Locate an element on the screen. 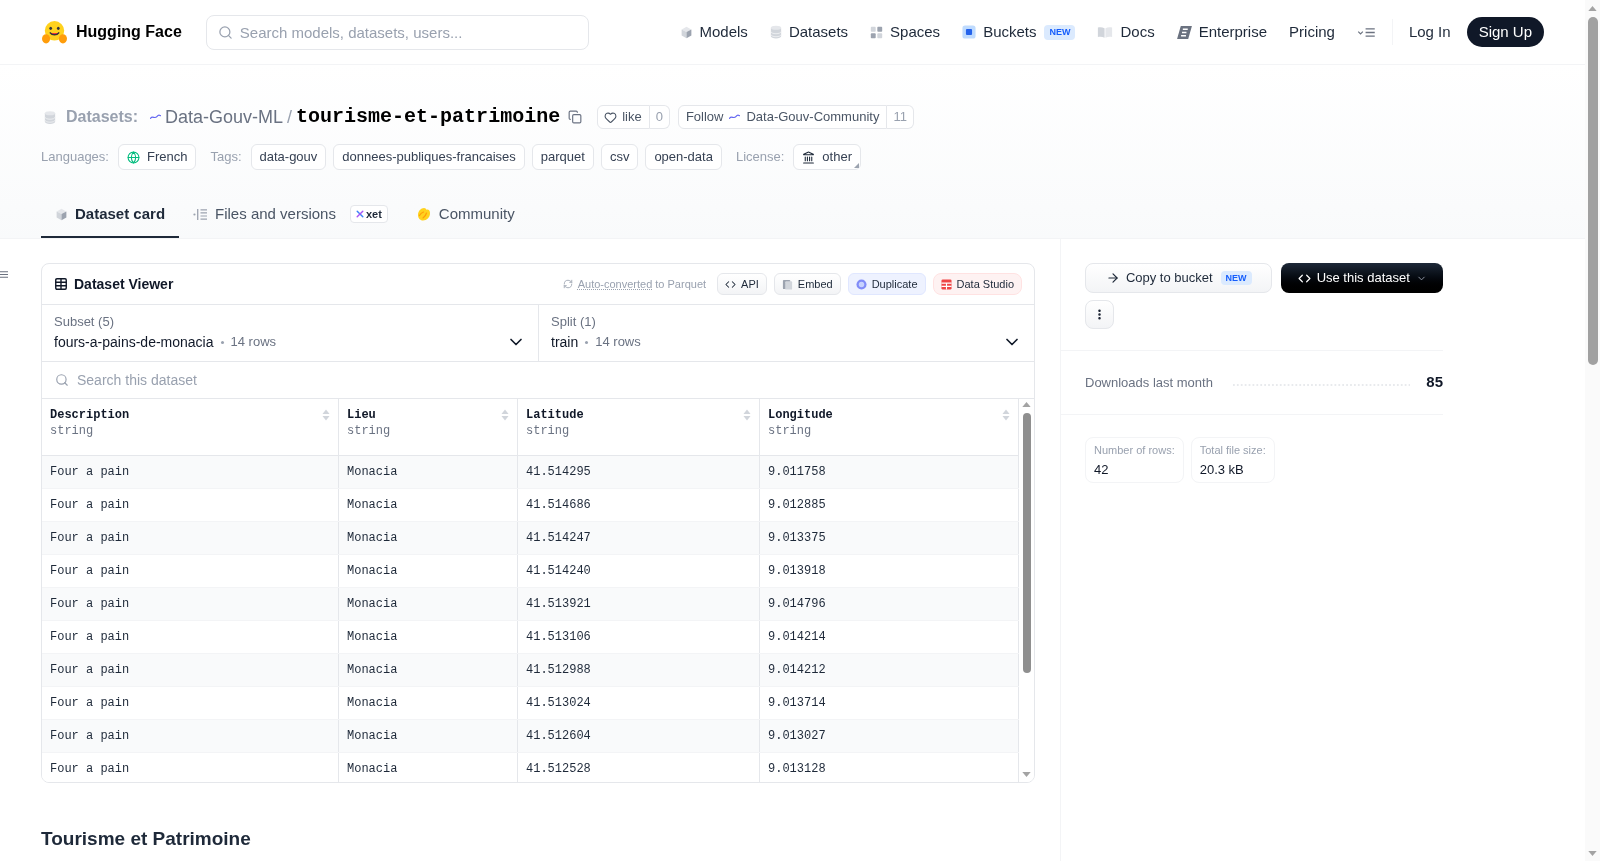  corner-triangle-icon is located at coordinates (856, 165).